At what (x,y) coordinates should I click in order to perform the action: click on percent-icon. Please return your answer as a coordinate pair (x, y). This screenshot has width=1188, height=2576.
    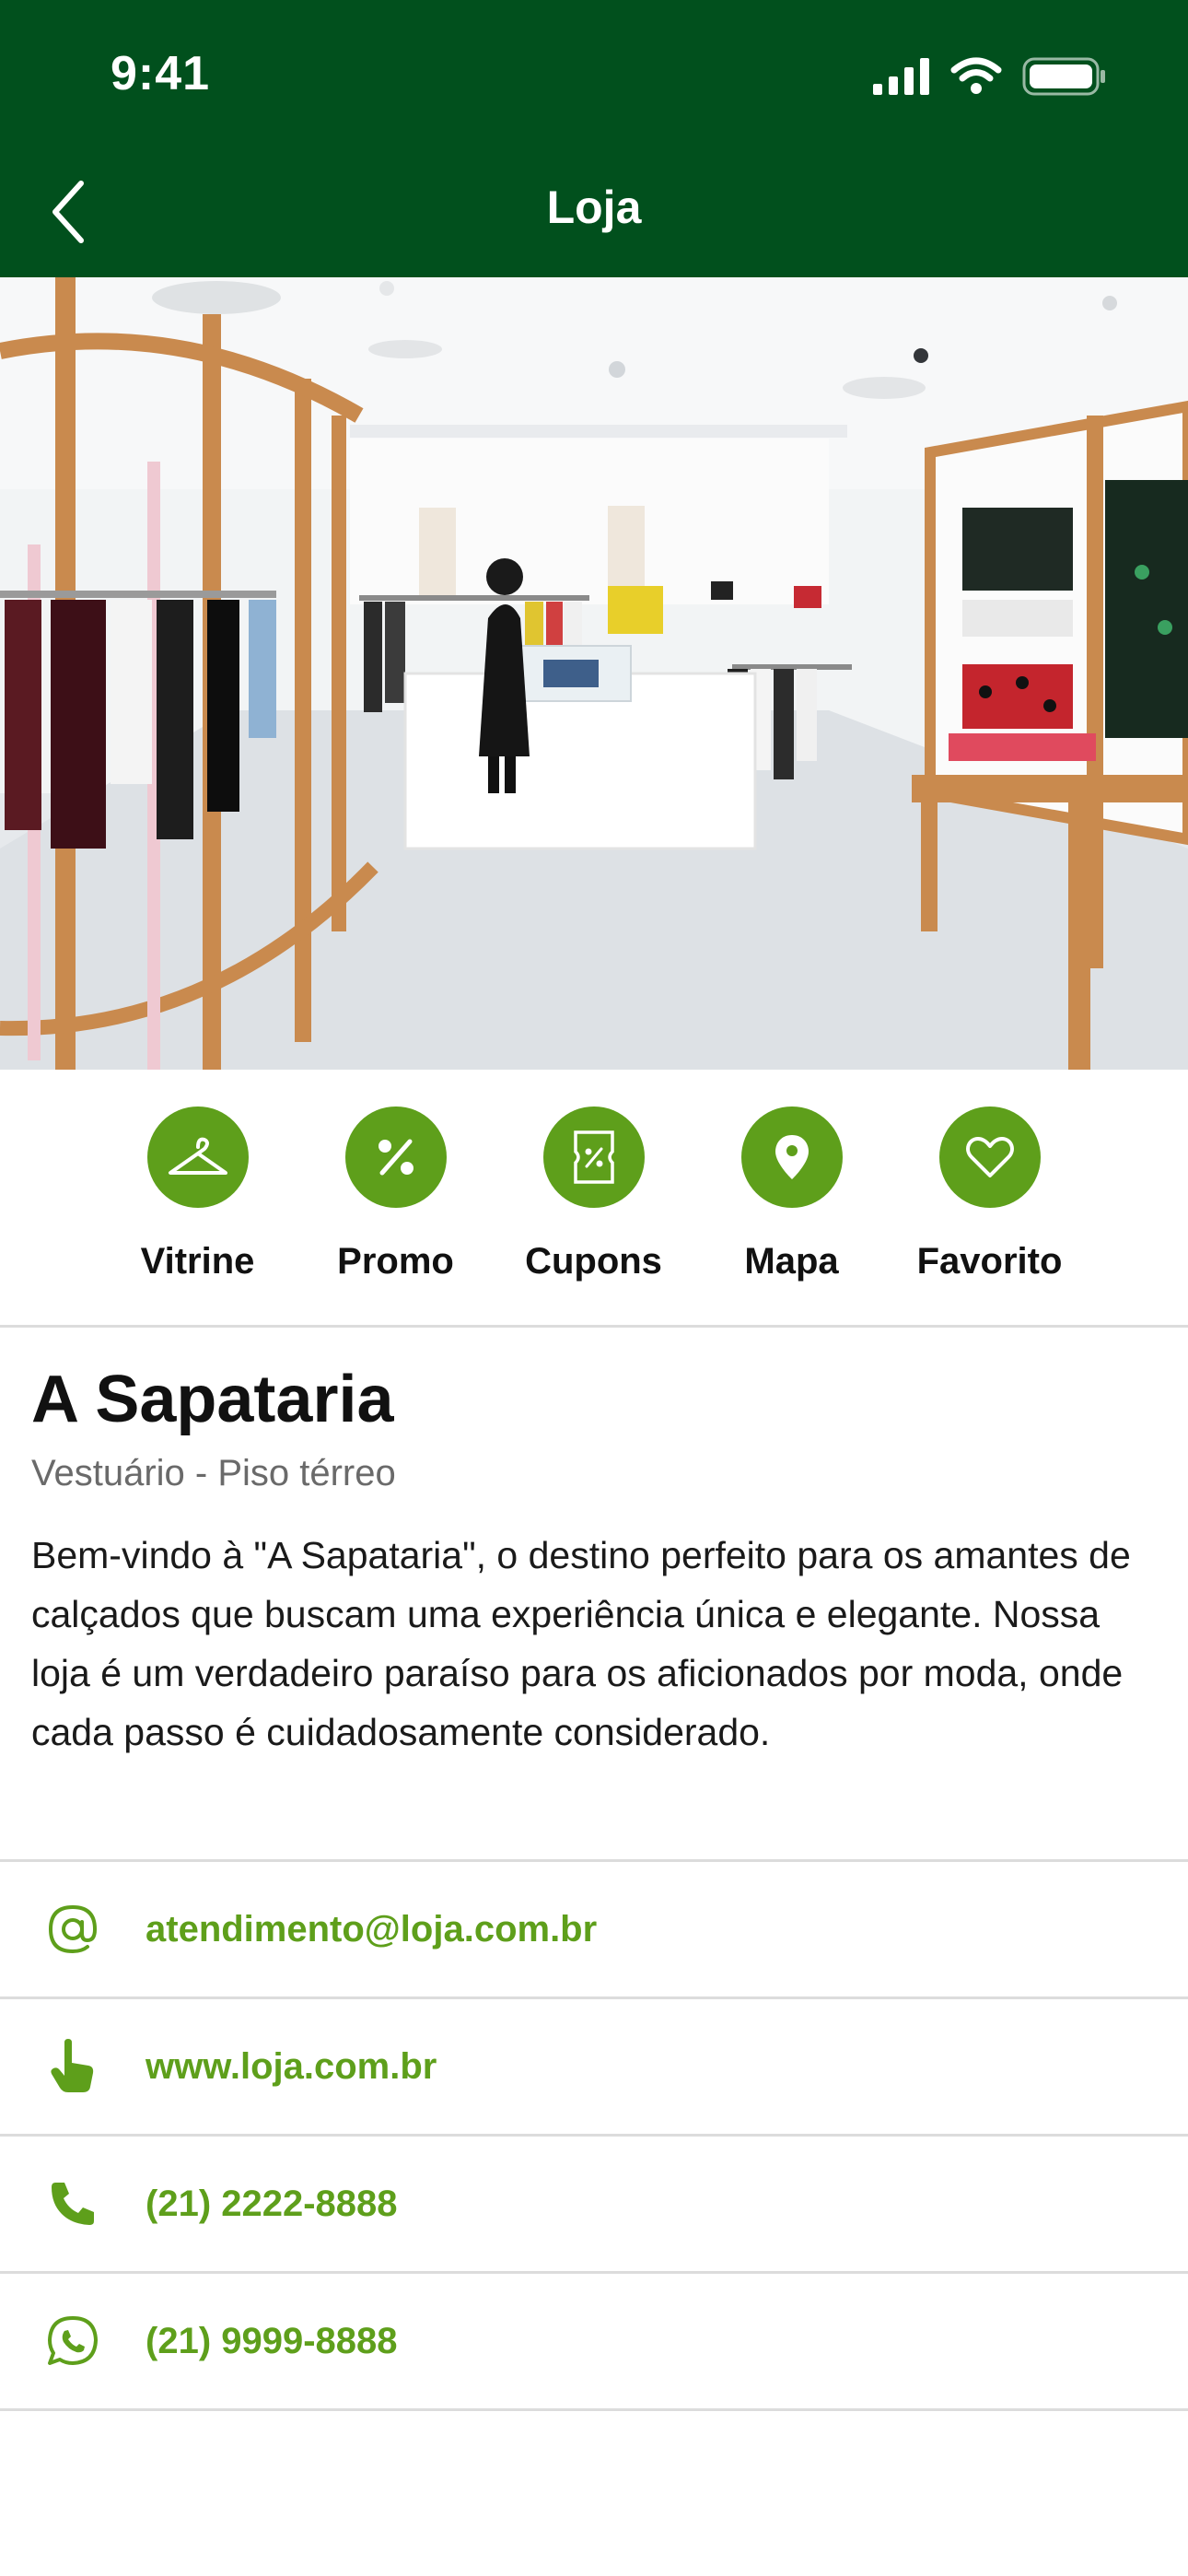
    Looking at the image, I should click on (395, 1157).